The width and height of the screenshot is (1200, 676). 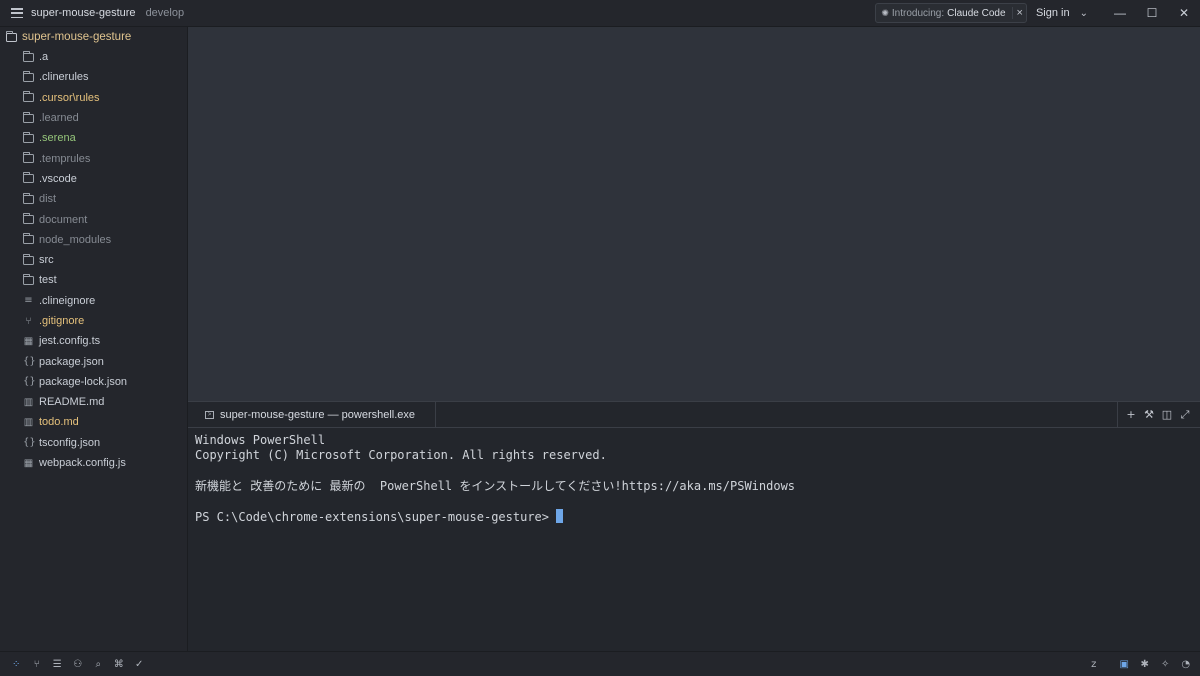 I want to click on tree-item: document, so click(x=93, y=219).